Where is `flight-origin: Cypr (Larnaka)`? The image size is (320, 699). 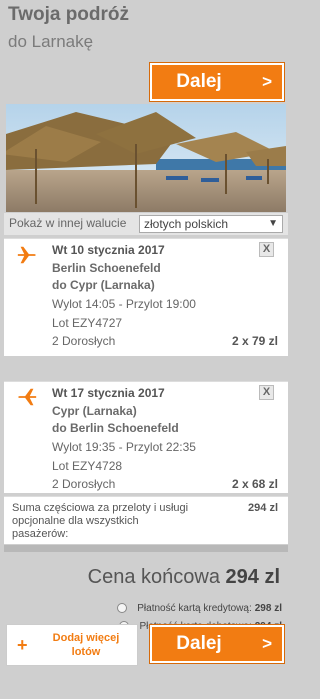
flight-origin: Cypr (Larnaka) is located at coordinates (94, 411).